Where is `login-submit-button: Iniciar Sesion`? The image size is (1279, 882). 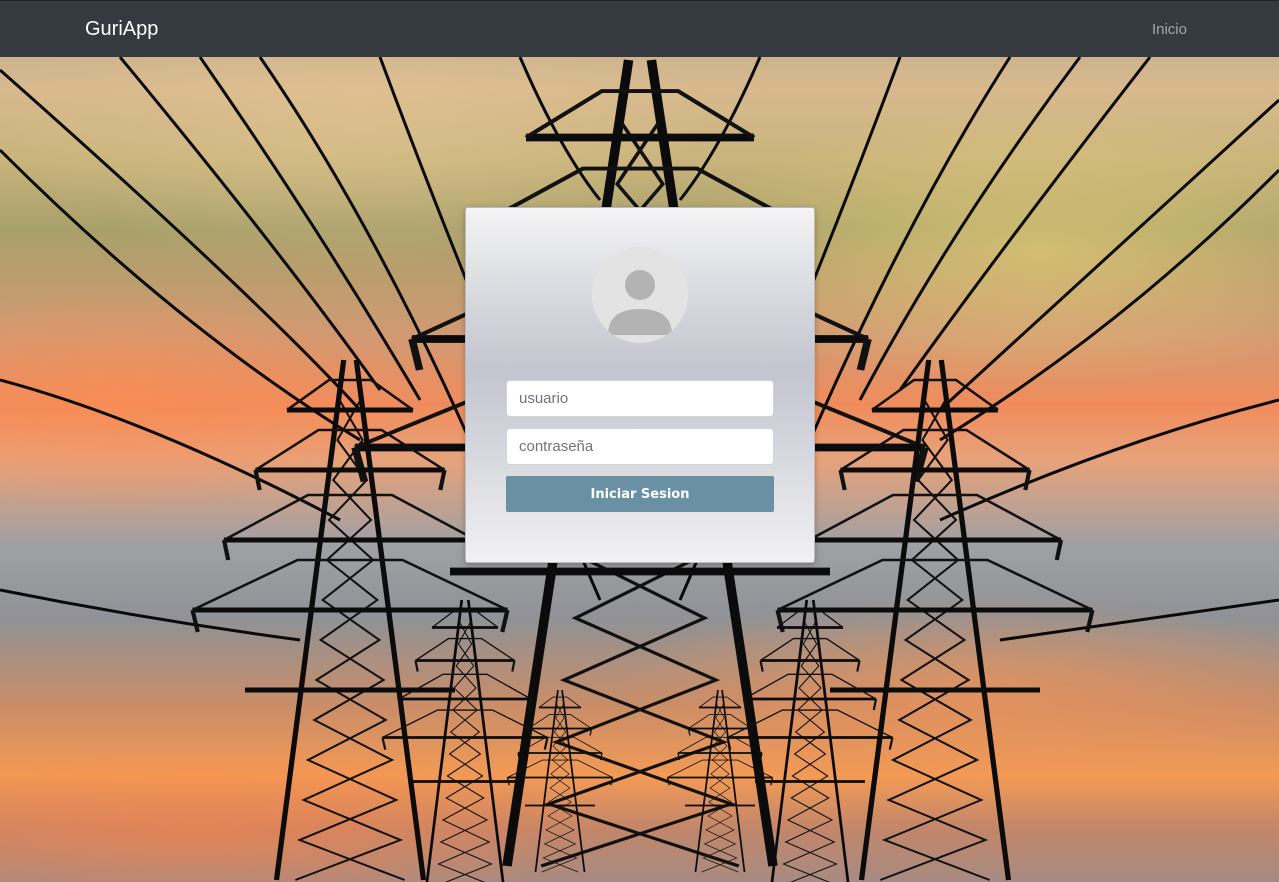 login-submit-button: Iniciar Sesion is located at coordinates (640, 494).